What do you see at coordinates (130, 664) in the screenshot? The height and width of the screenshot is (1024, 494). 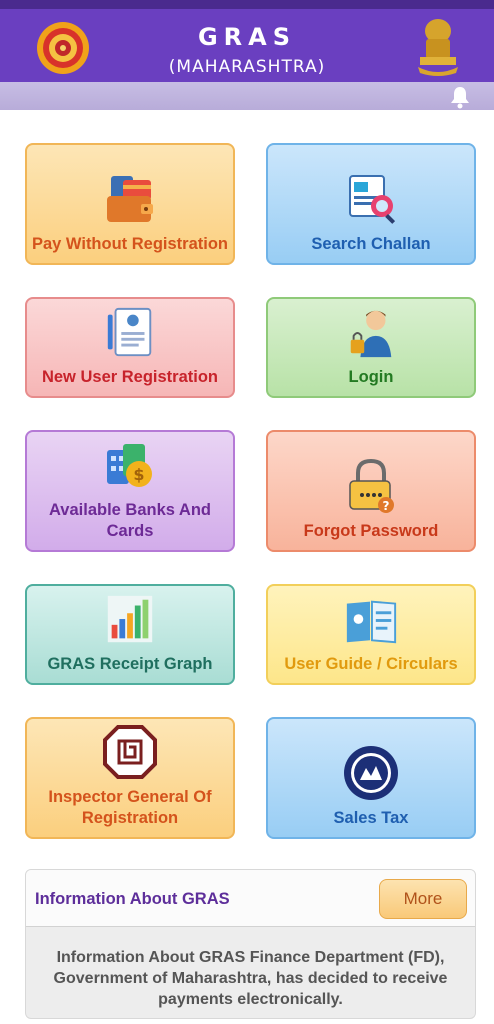 I see `tile-label: GRAS Receipt Graph` at bounding box center [130, 664].